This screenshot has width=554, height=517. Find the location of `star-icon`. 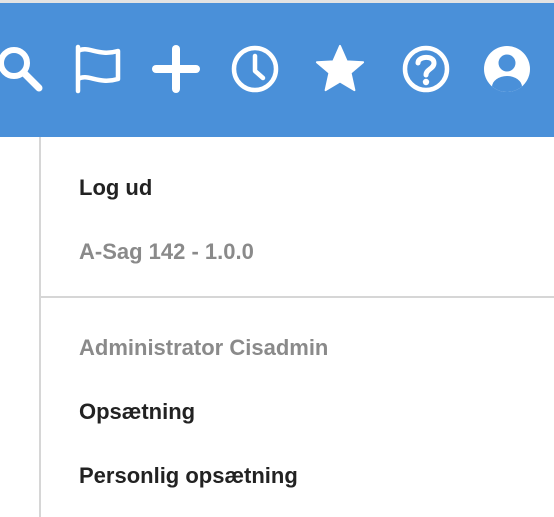

star-icon is located at coordinates (340, 69).